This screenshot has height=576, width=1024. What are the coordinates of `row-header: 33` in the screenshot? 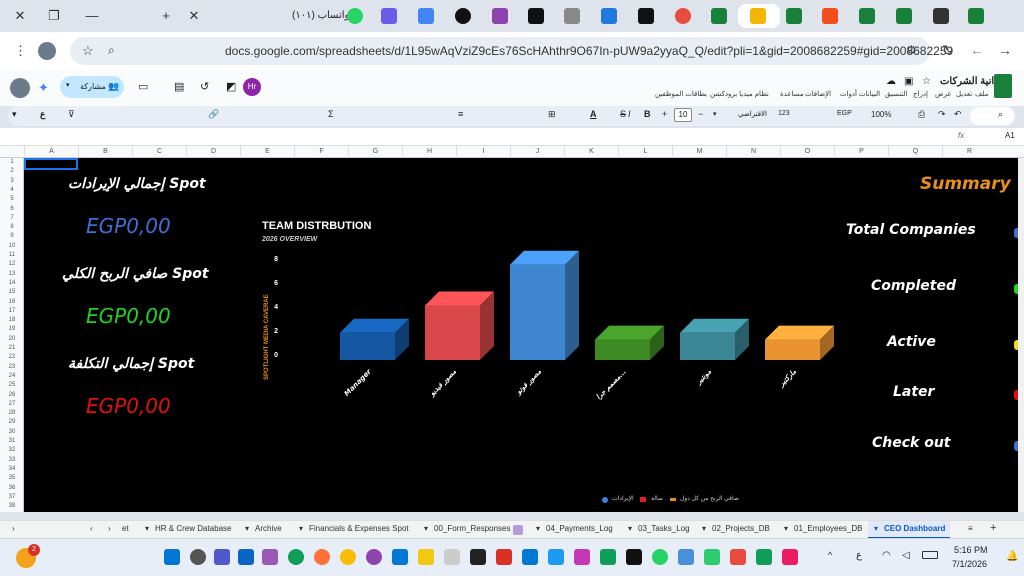 It's located at (12, 460).